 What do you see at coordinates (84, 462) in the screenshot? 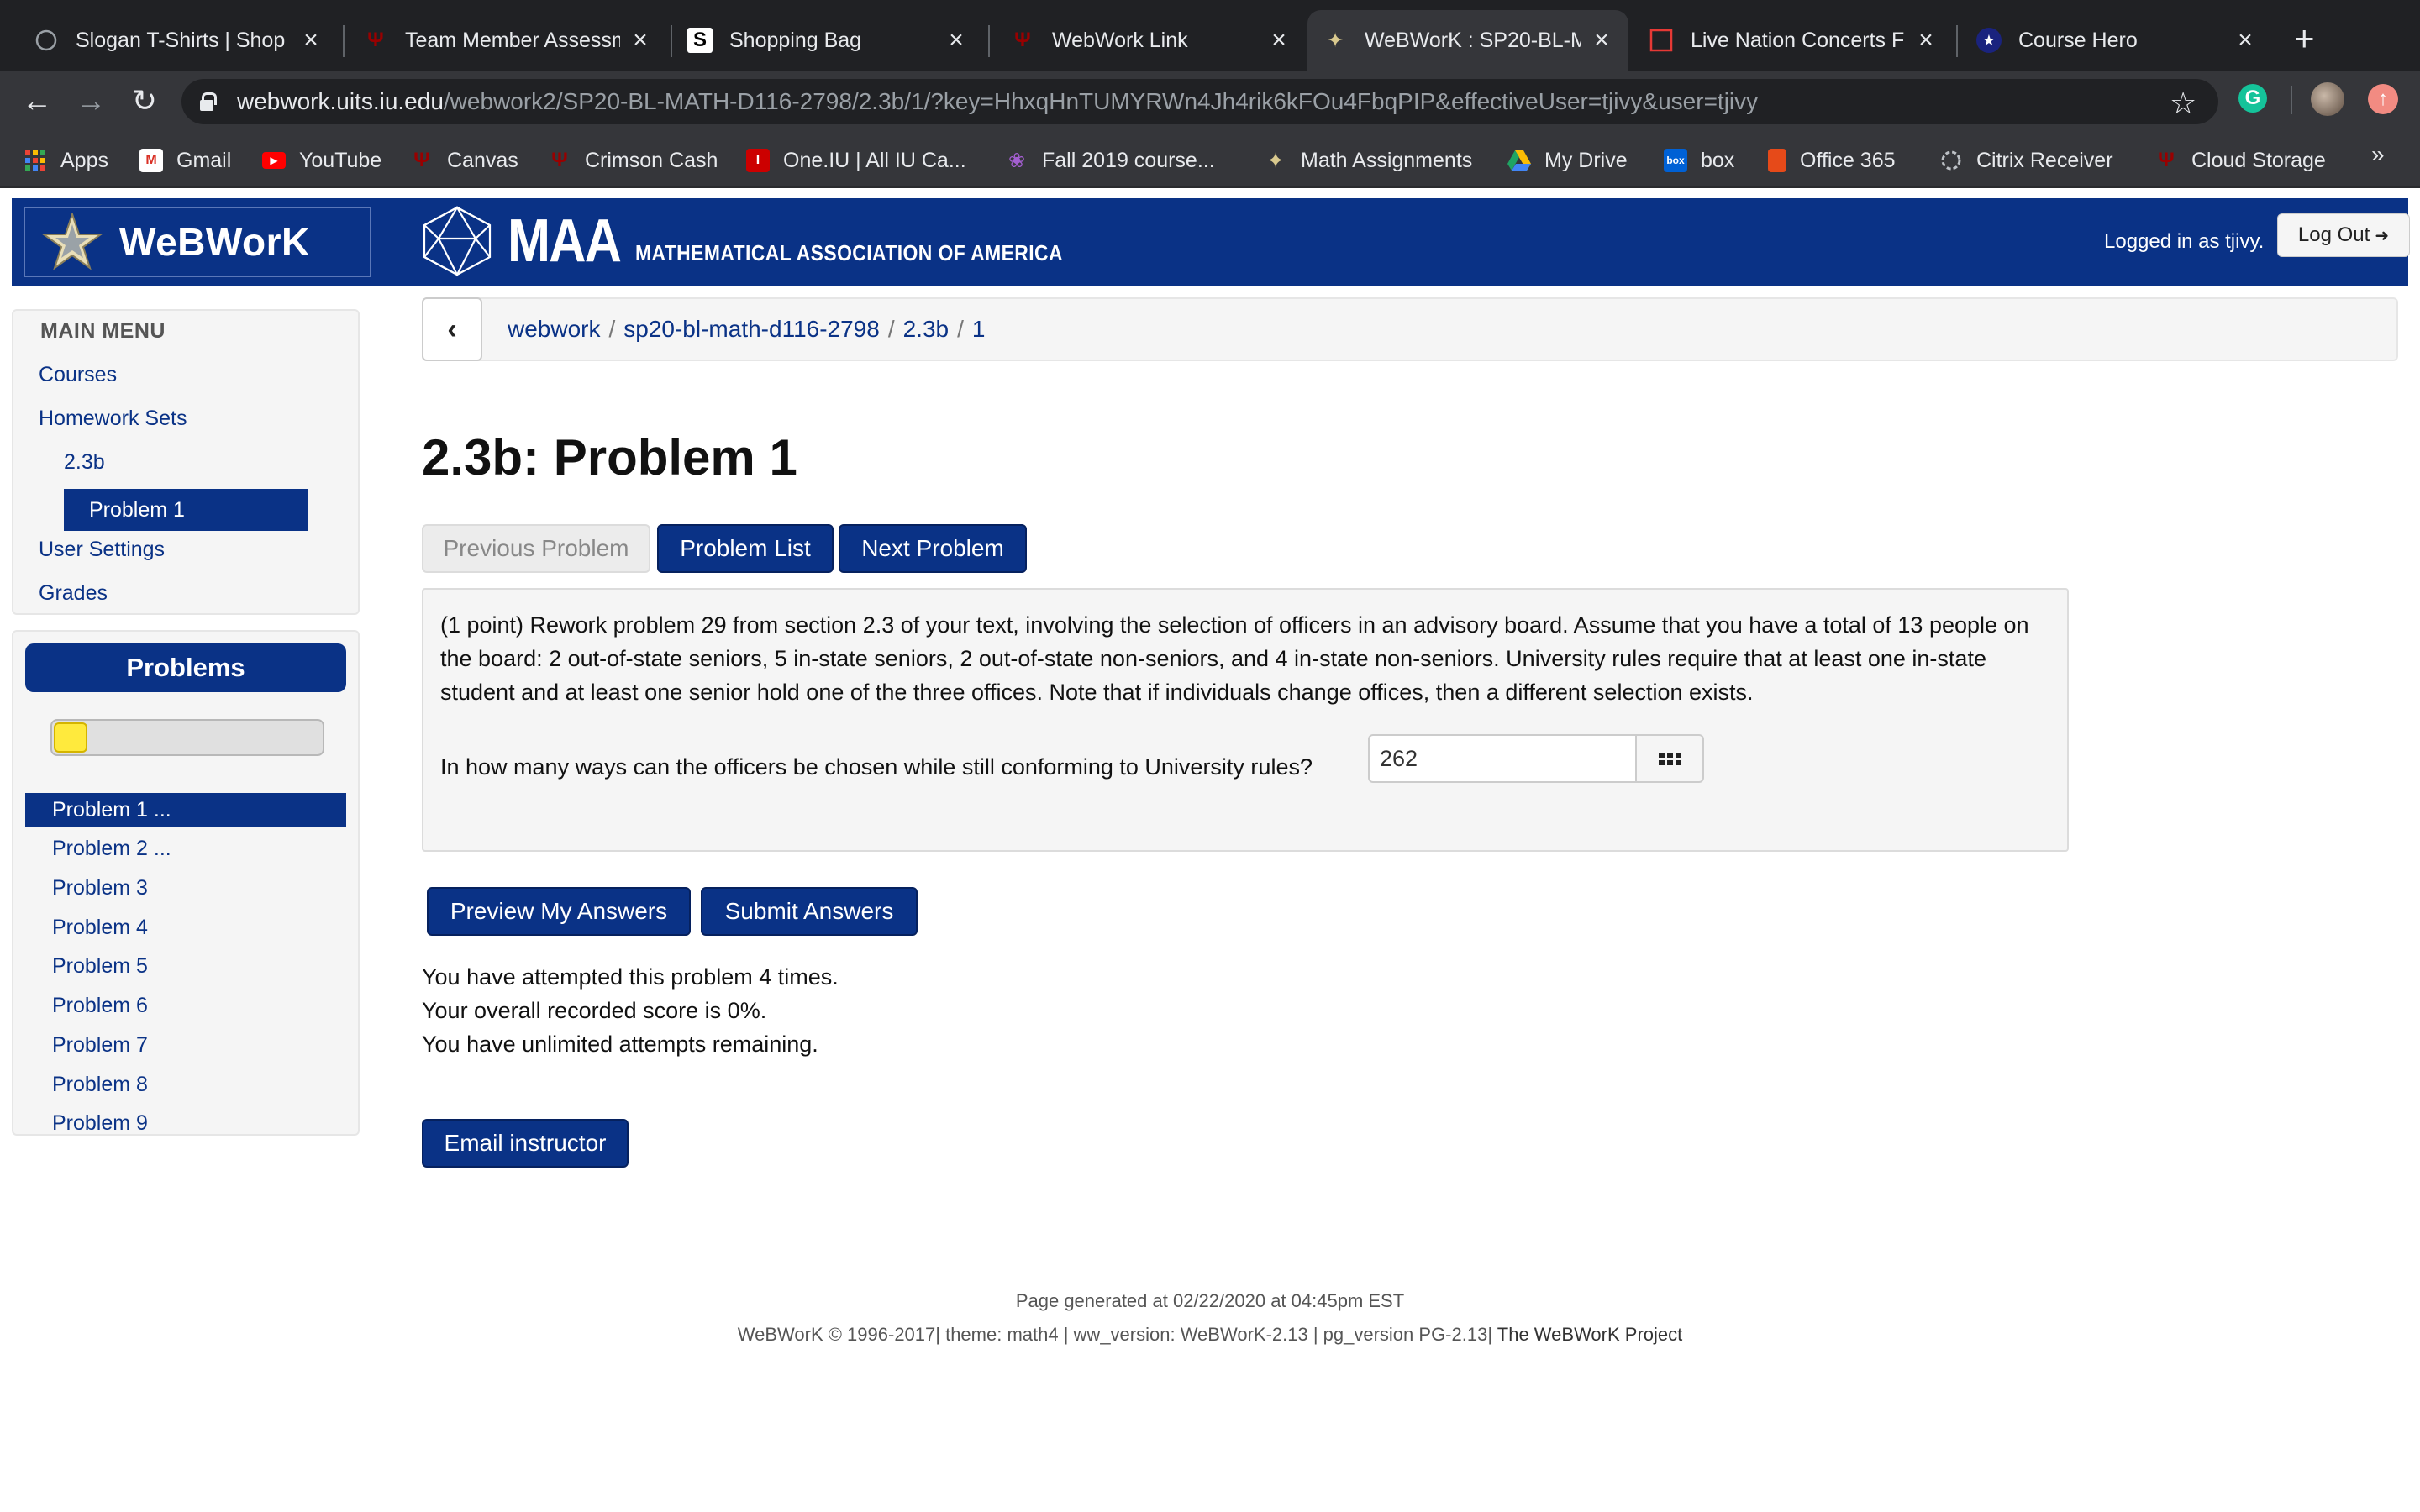
I see `sidebar-item-set-2-3b: 2.3b` at bounding box center [84, 462].